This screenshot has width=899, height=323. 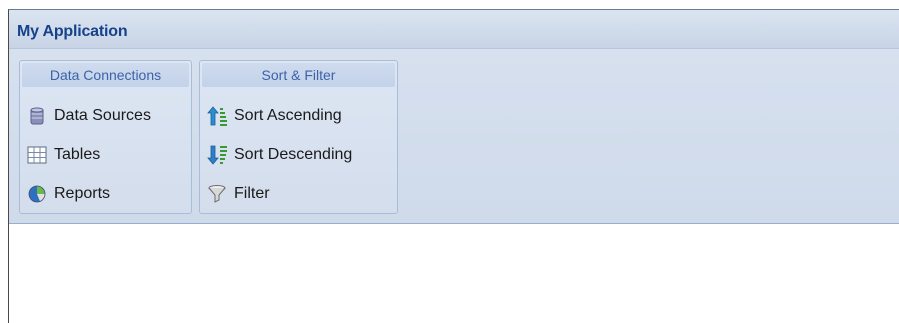 What do you see at coordinates (217, 155) in the screenshot?
I see `sort-descending-icon` at bounding box center [217, 155].